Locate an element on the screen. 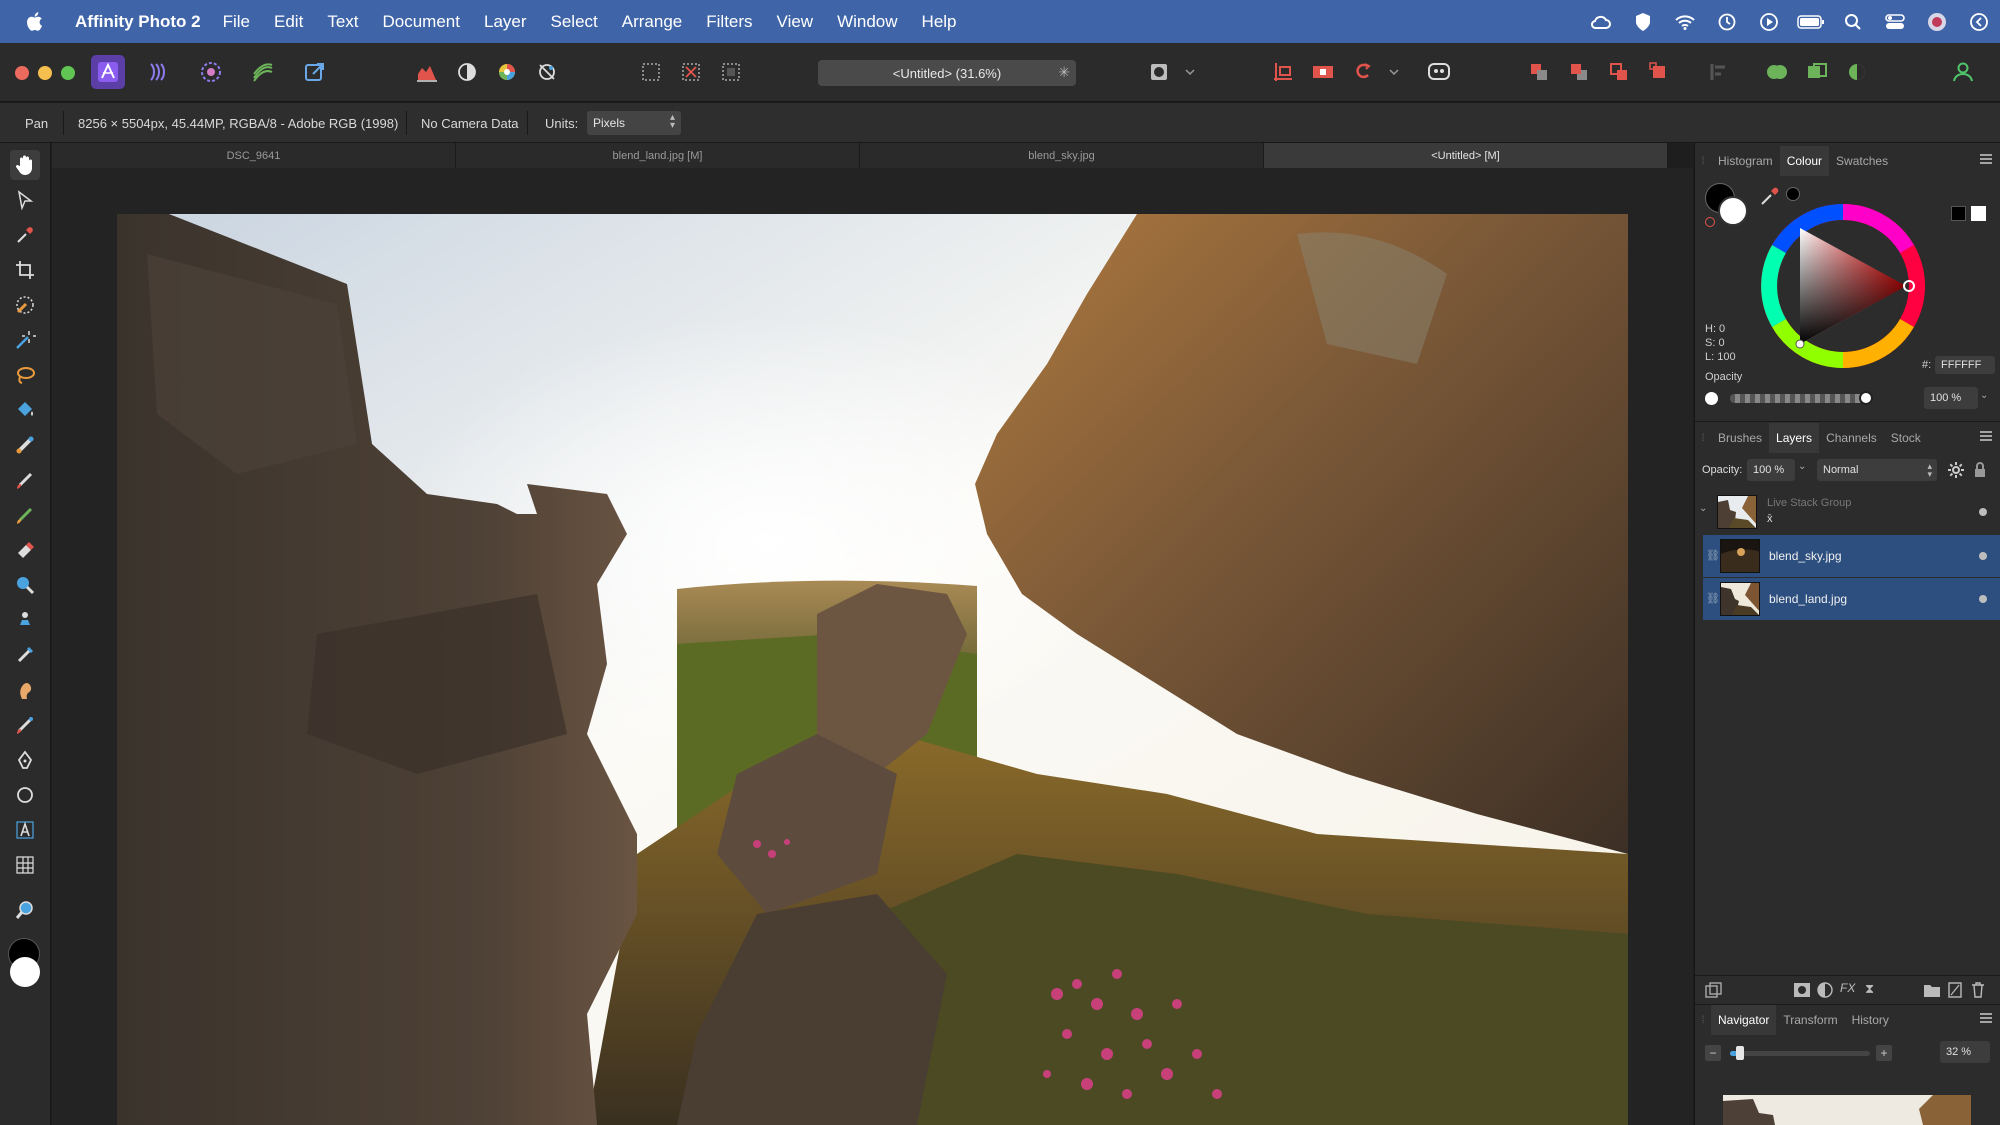  tab-stock: Stock is located at coordinates (1906, 438).